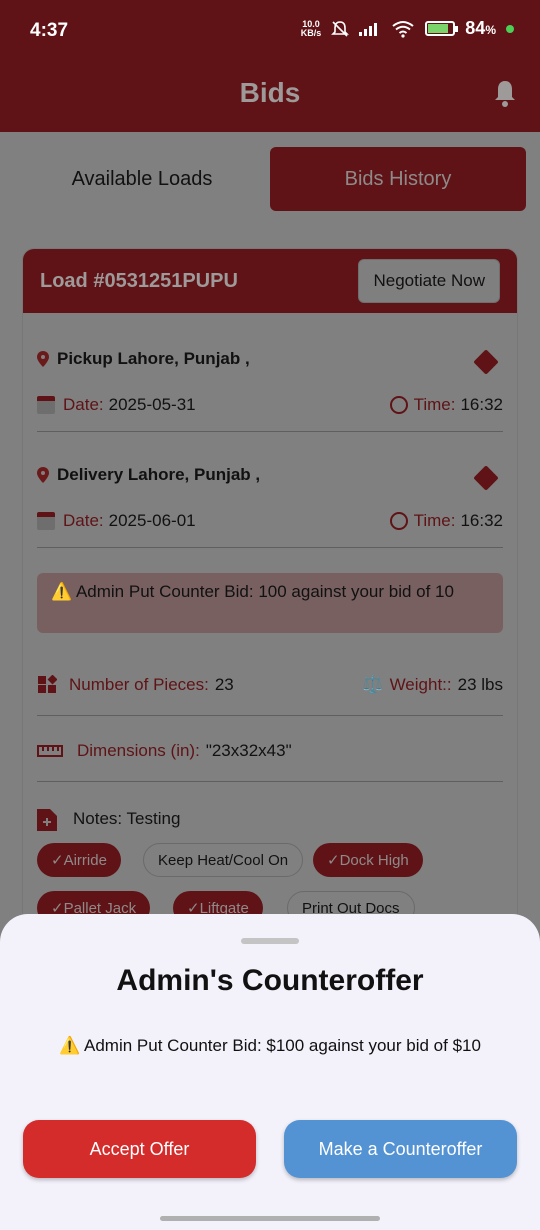 This screenshot has width=540, height=1230. Describe the element at coordinates (139, 684) in the screenshot. I see `pieces-label: Number of Pieces:` at that location.